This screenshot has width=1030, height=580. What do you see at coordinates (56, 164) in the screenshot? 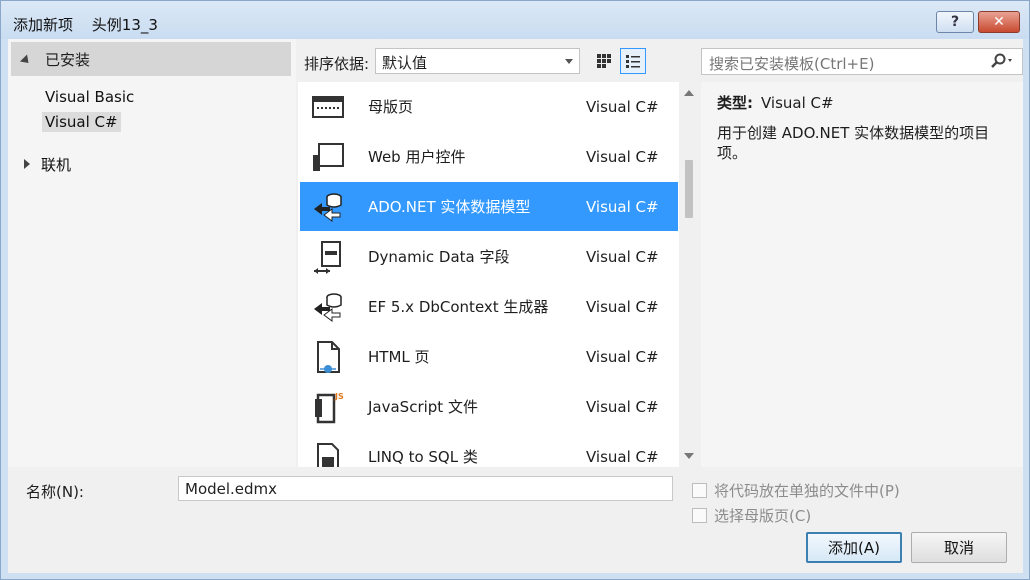
I see `tree-item-online: 联机` at bounding box center [56, 164].